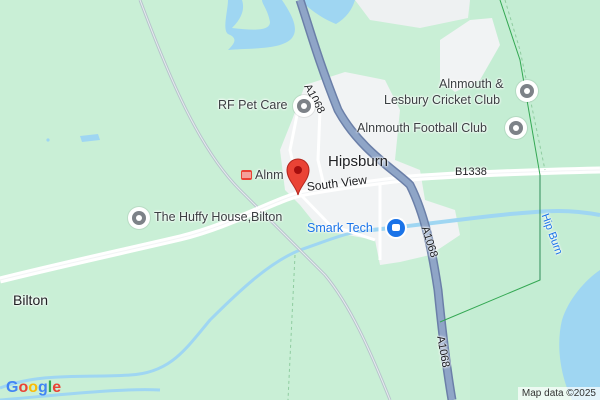  I want to click on poi-label-cricket-club-2: Lesbury Cricket Club, so click(442, 100).